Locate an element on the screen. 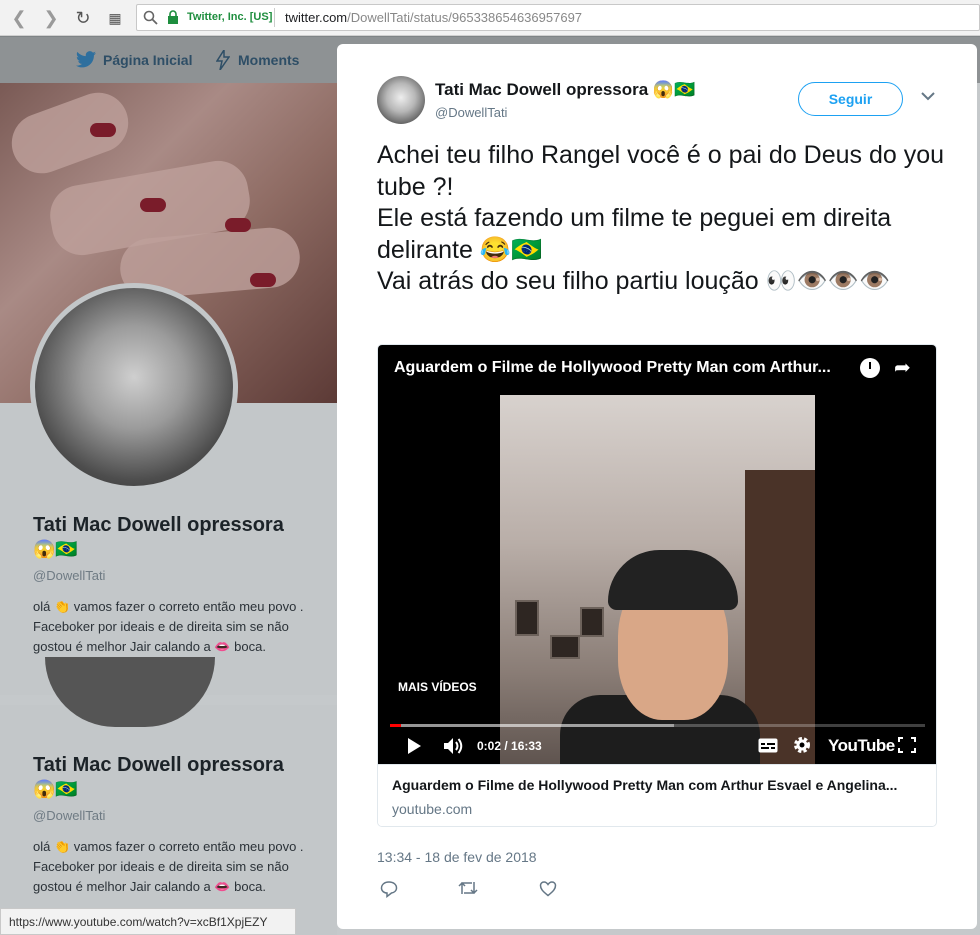 Image resolution: width=980 pixels, height=935 pixels. url-separator is located at coordinates (274, 17).